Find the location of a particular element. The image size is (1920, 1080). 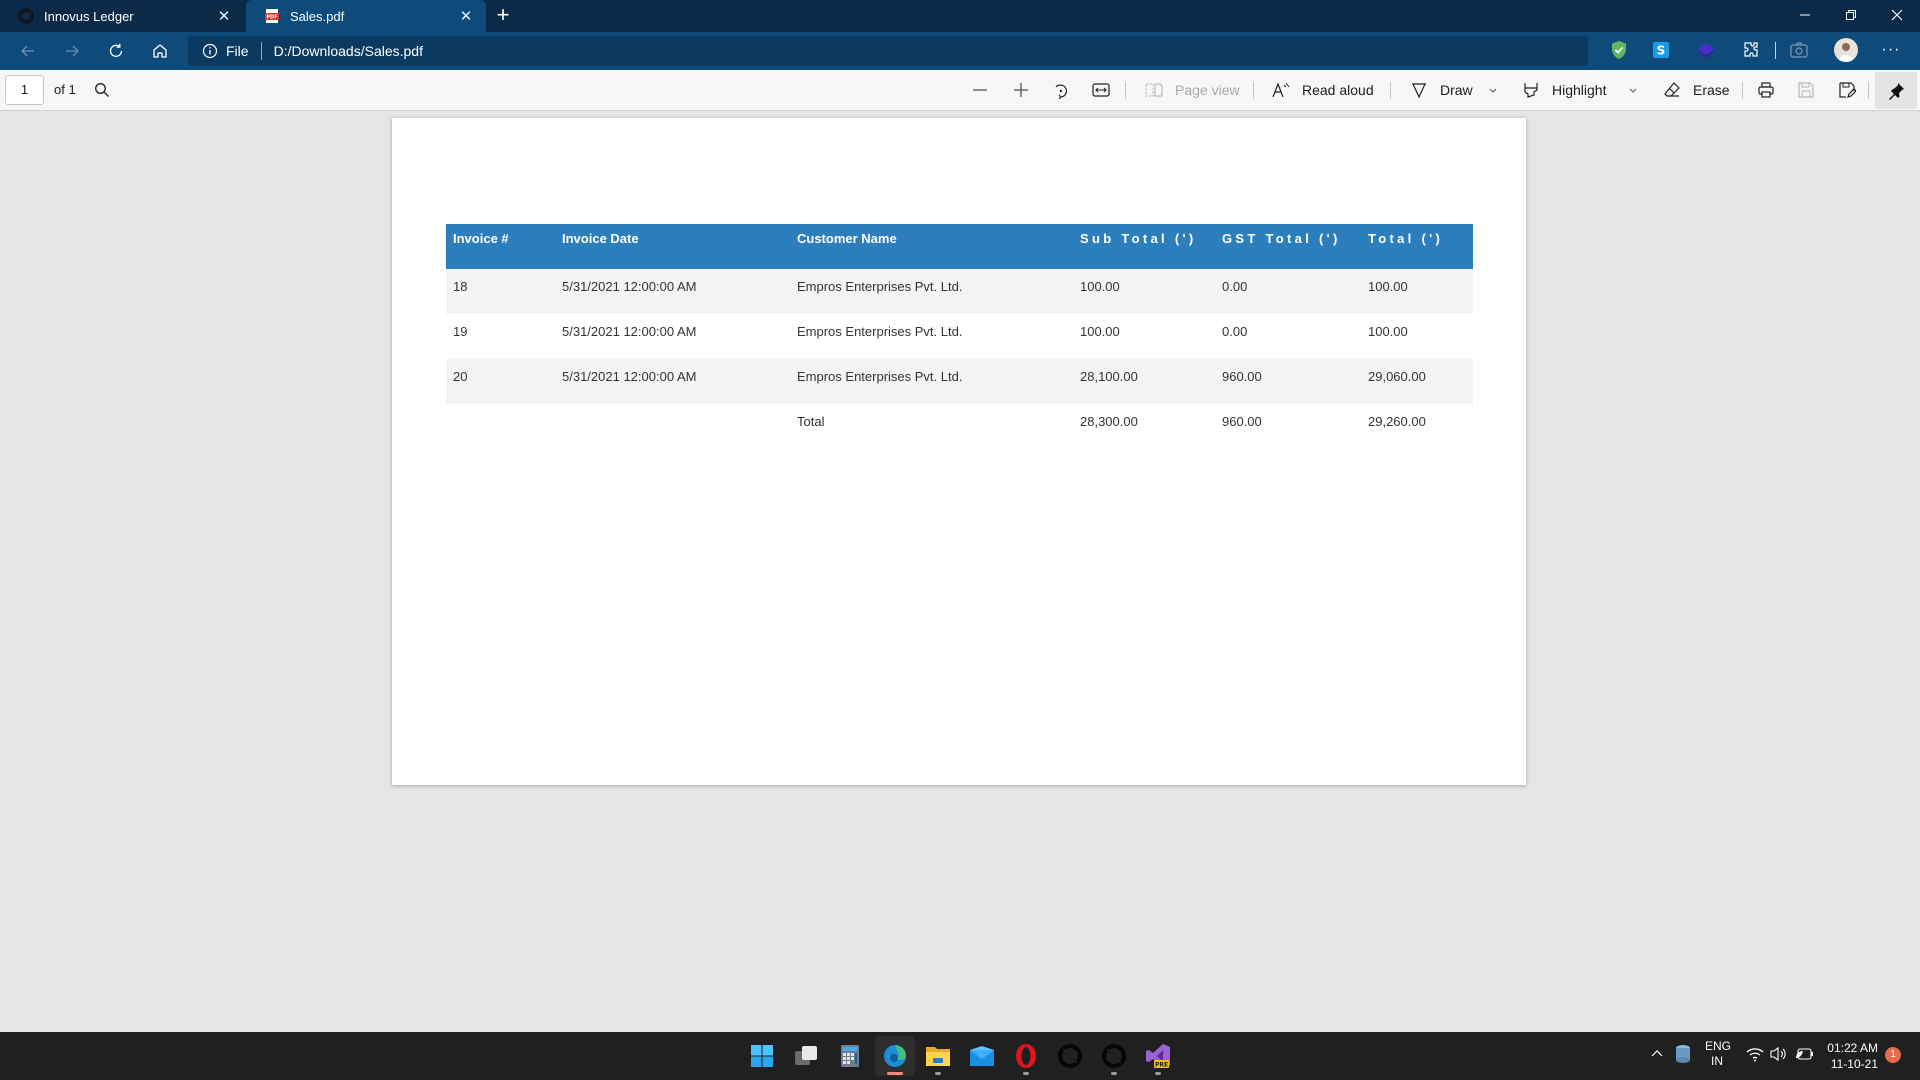

file-explorer-app is located at coordinates (938, 1056).